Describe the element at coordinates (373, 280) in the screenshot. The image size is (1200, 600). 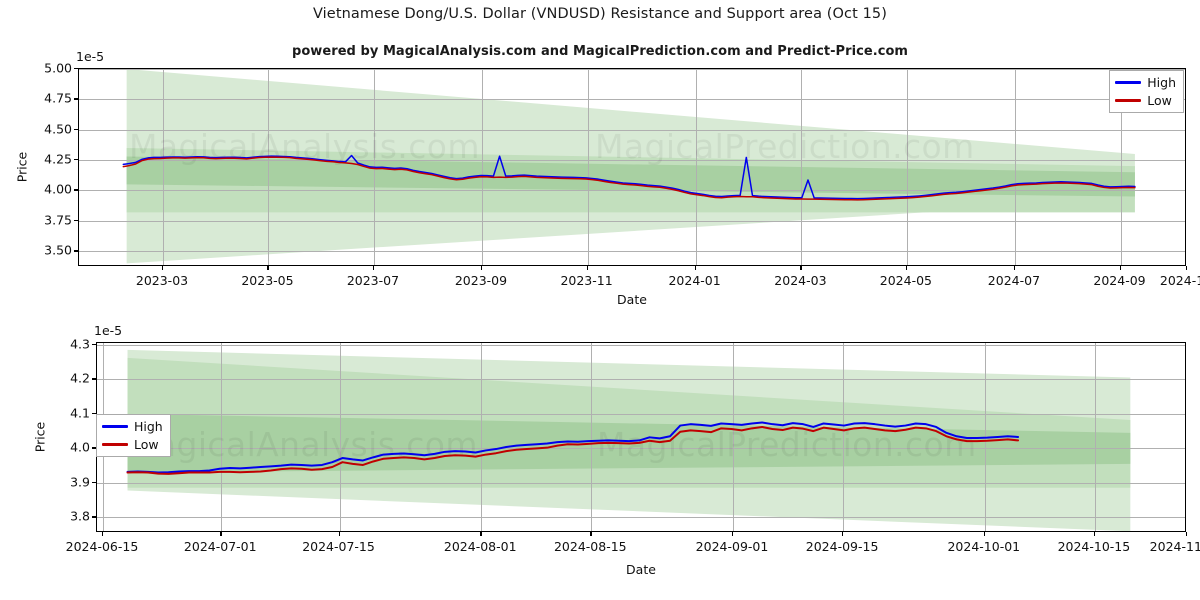
I see `x-tick-label: 2023-07` at that location.